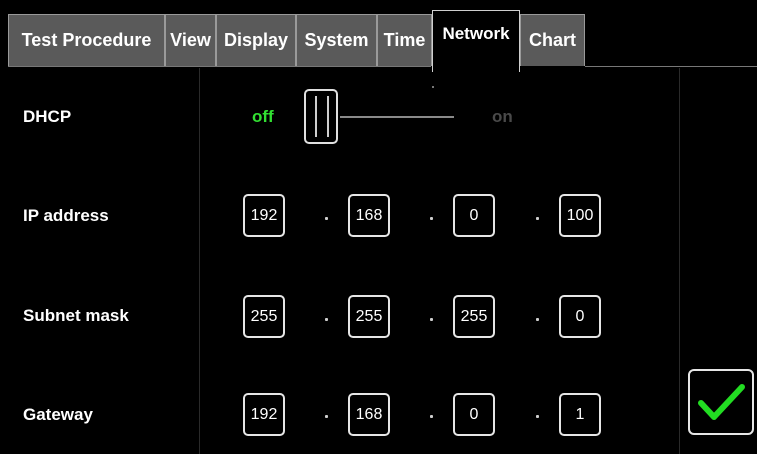 The height and width of the screenshot is (454, 757). I want to click on subnet-octet-1: 255, so click(264, 316).